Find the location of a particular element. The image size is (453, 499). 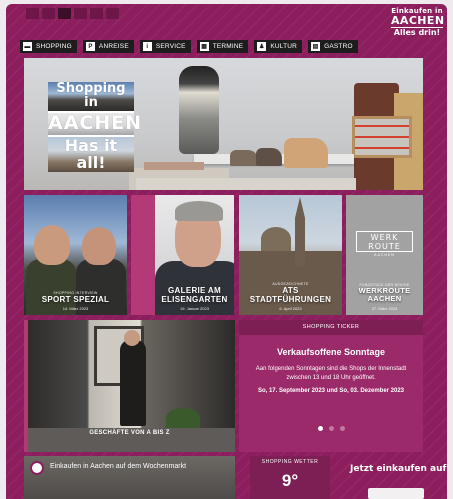

nav-label: SHOPPING is located at coordinates (54, 46).